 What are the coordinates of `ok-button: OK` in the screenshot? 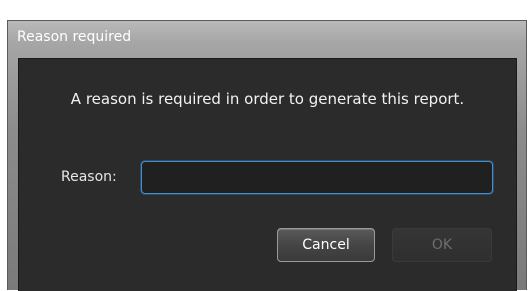 It's located at (442, 245).